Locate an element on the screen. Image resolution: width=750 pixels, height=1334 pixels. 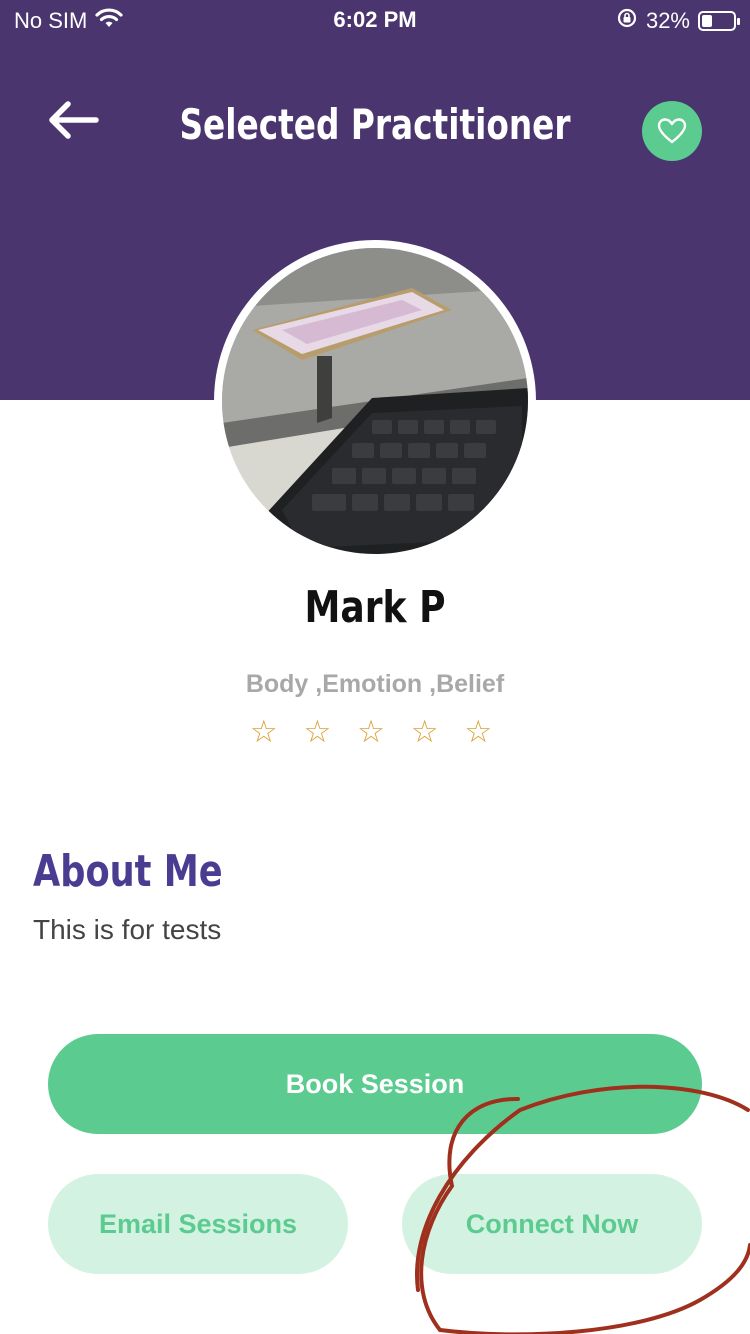
email-sessions-label: Email Sessions is located at coordinates (198, 1223).